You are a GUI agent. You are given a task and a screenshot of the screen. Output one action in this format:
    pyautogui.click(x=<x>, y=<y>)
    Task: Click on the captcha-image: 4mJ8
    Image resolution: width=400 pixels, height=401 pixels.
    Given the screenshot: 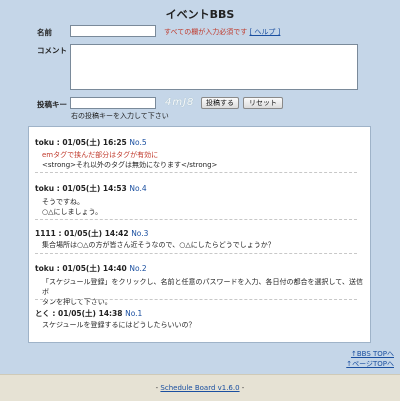 What is the action you would take?
    pyautogui.click(x=180, y=102)
    